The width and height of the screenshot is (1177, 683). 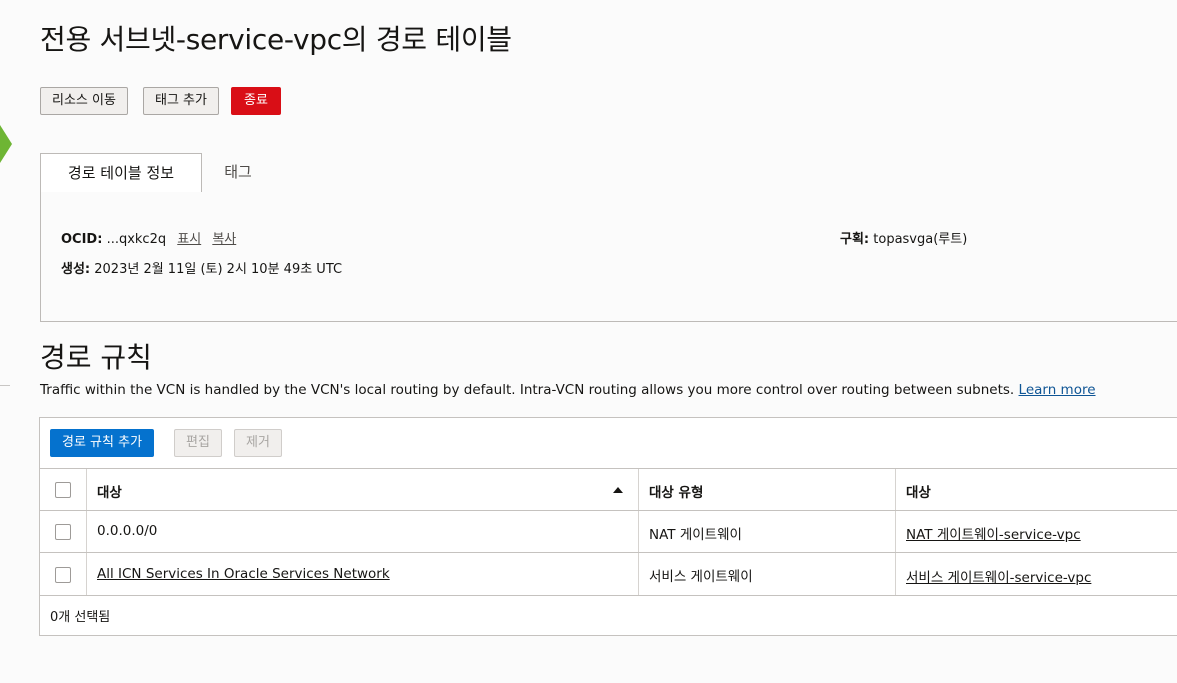 What do you see at coordinates (1057, 390) in the screenshot?
I see `learn-more-link: Learn more` at bounding box center [1057, 390].